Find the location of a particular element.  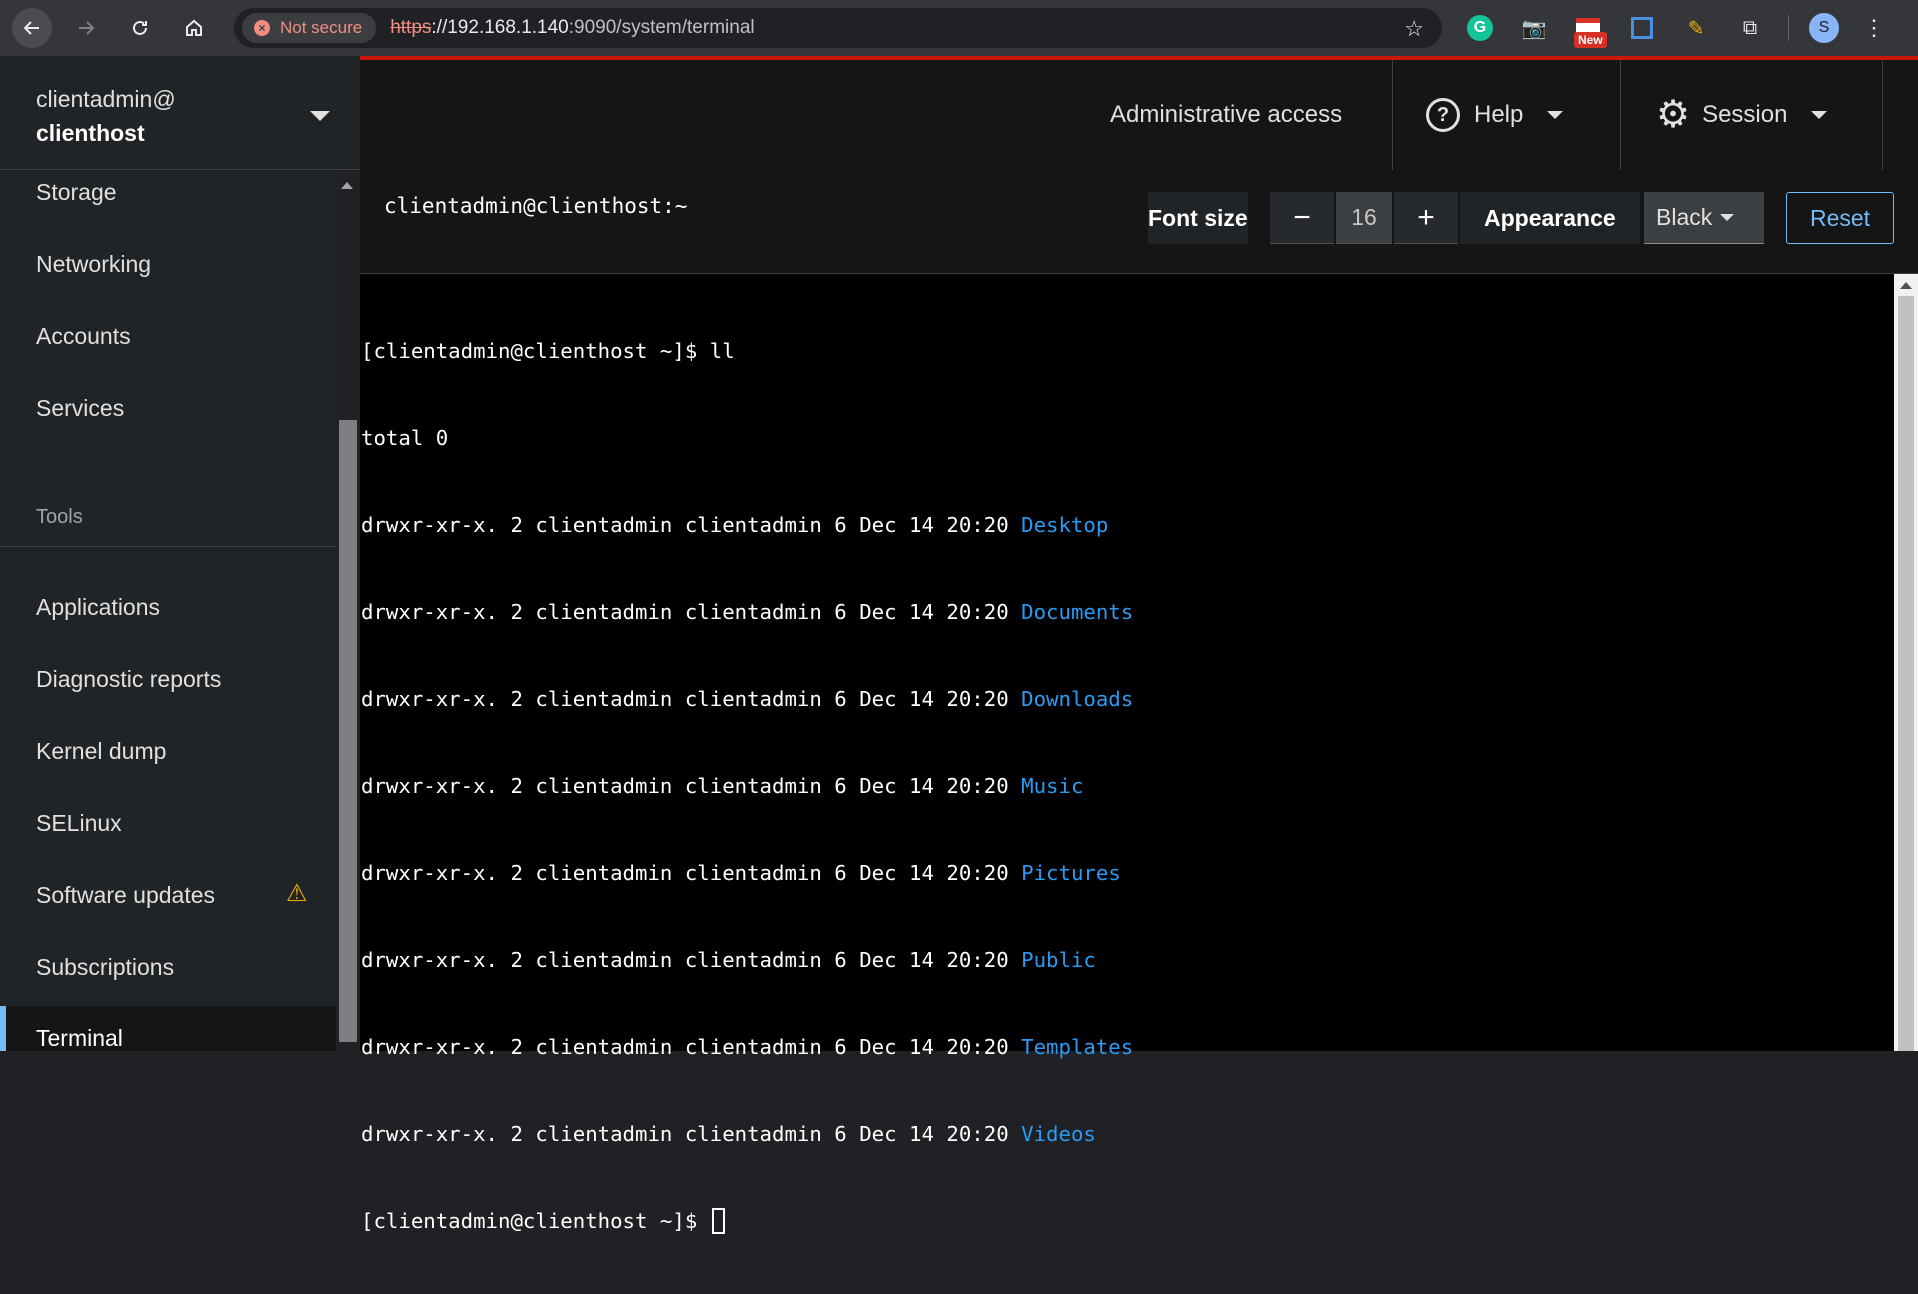

font-size-label: Font size is located at coordinates (1198, 217).